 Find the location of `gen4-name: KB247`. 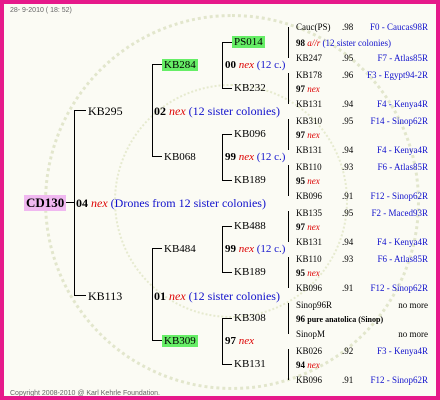

gen4-name: KB247 is located at coordinates (309, 58).